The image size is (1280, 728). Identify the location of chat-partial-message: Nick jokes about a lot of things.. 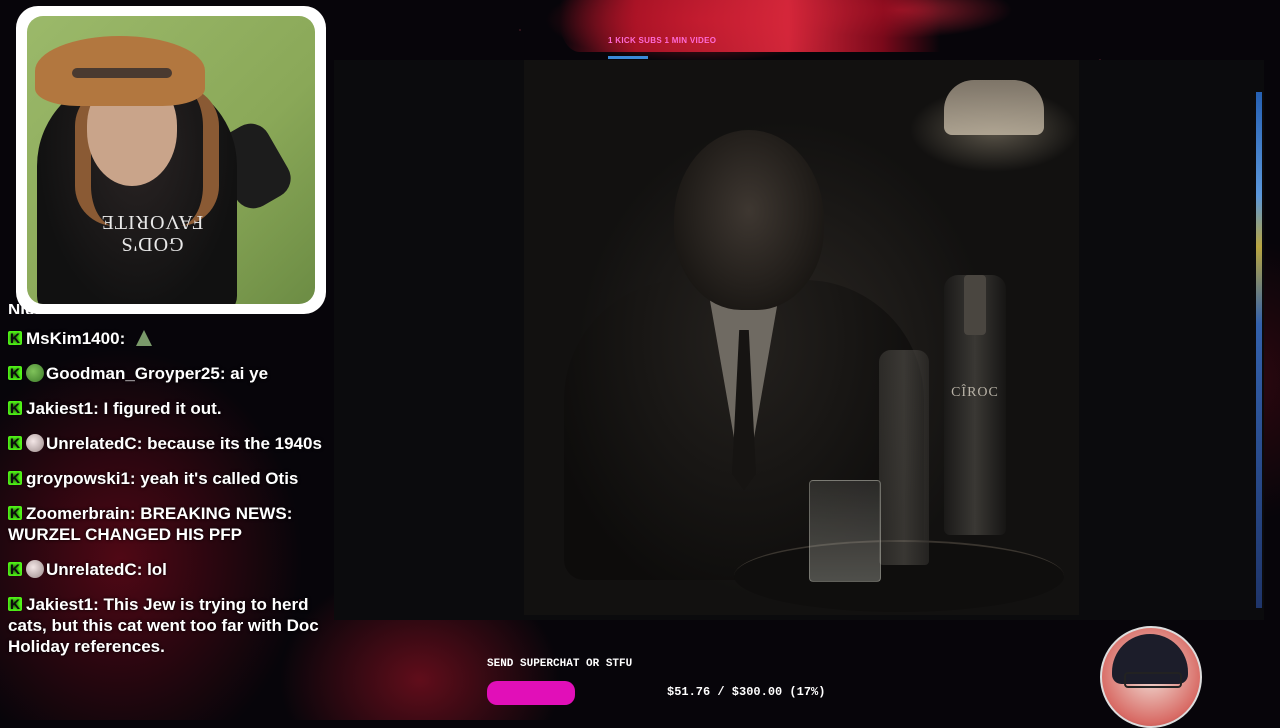
(136, 309).